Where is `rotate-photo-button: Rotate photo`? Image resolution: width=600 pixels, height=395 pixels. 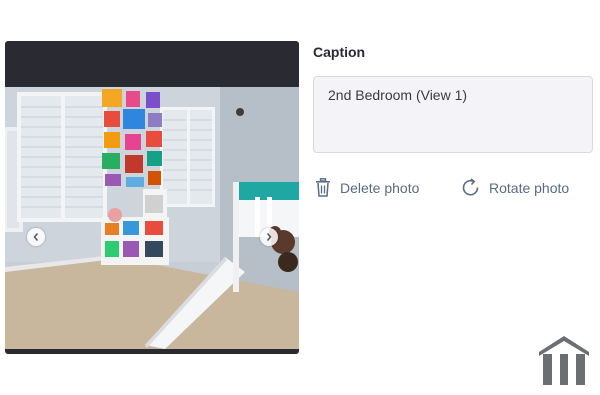 rotate-photo-button: Rotate photo is located at coordinates (515, 187).